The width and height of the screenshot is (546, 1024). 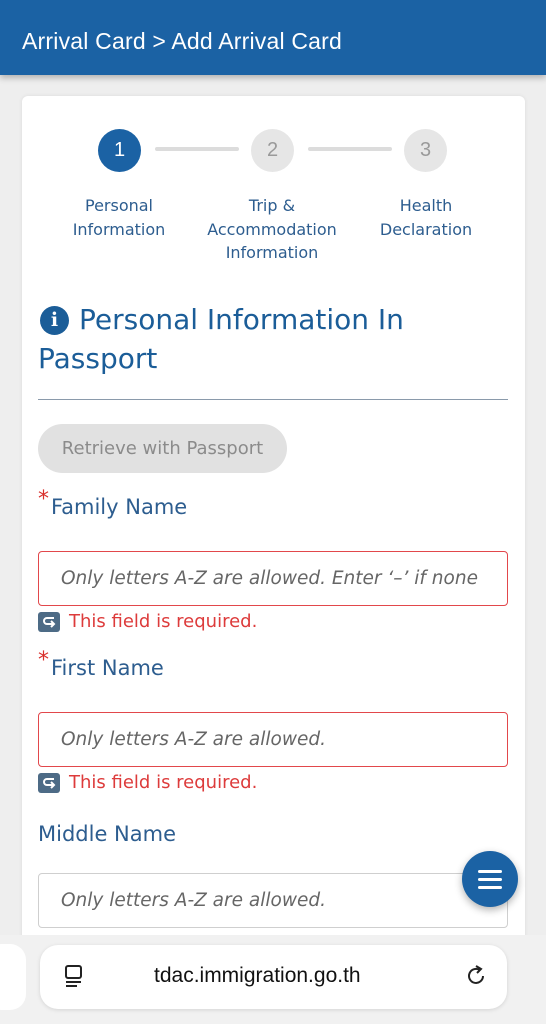 What do you see at coordinates (257, 976) in the screenshot?
I see `url-text: tdac.immigration.go.th` at bounding box center [257, 976].